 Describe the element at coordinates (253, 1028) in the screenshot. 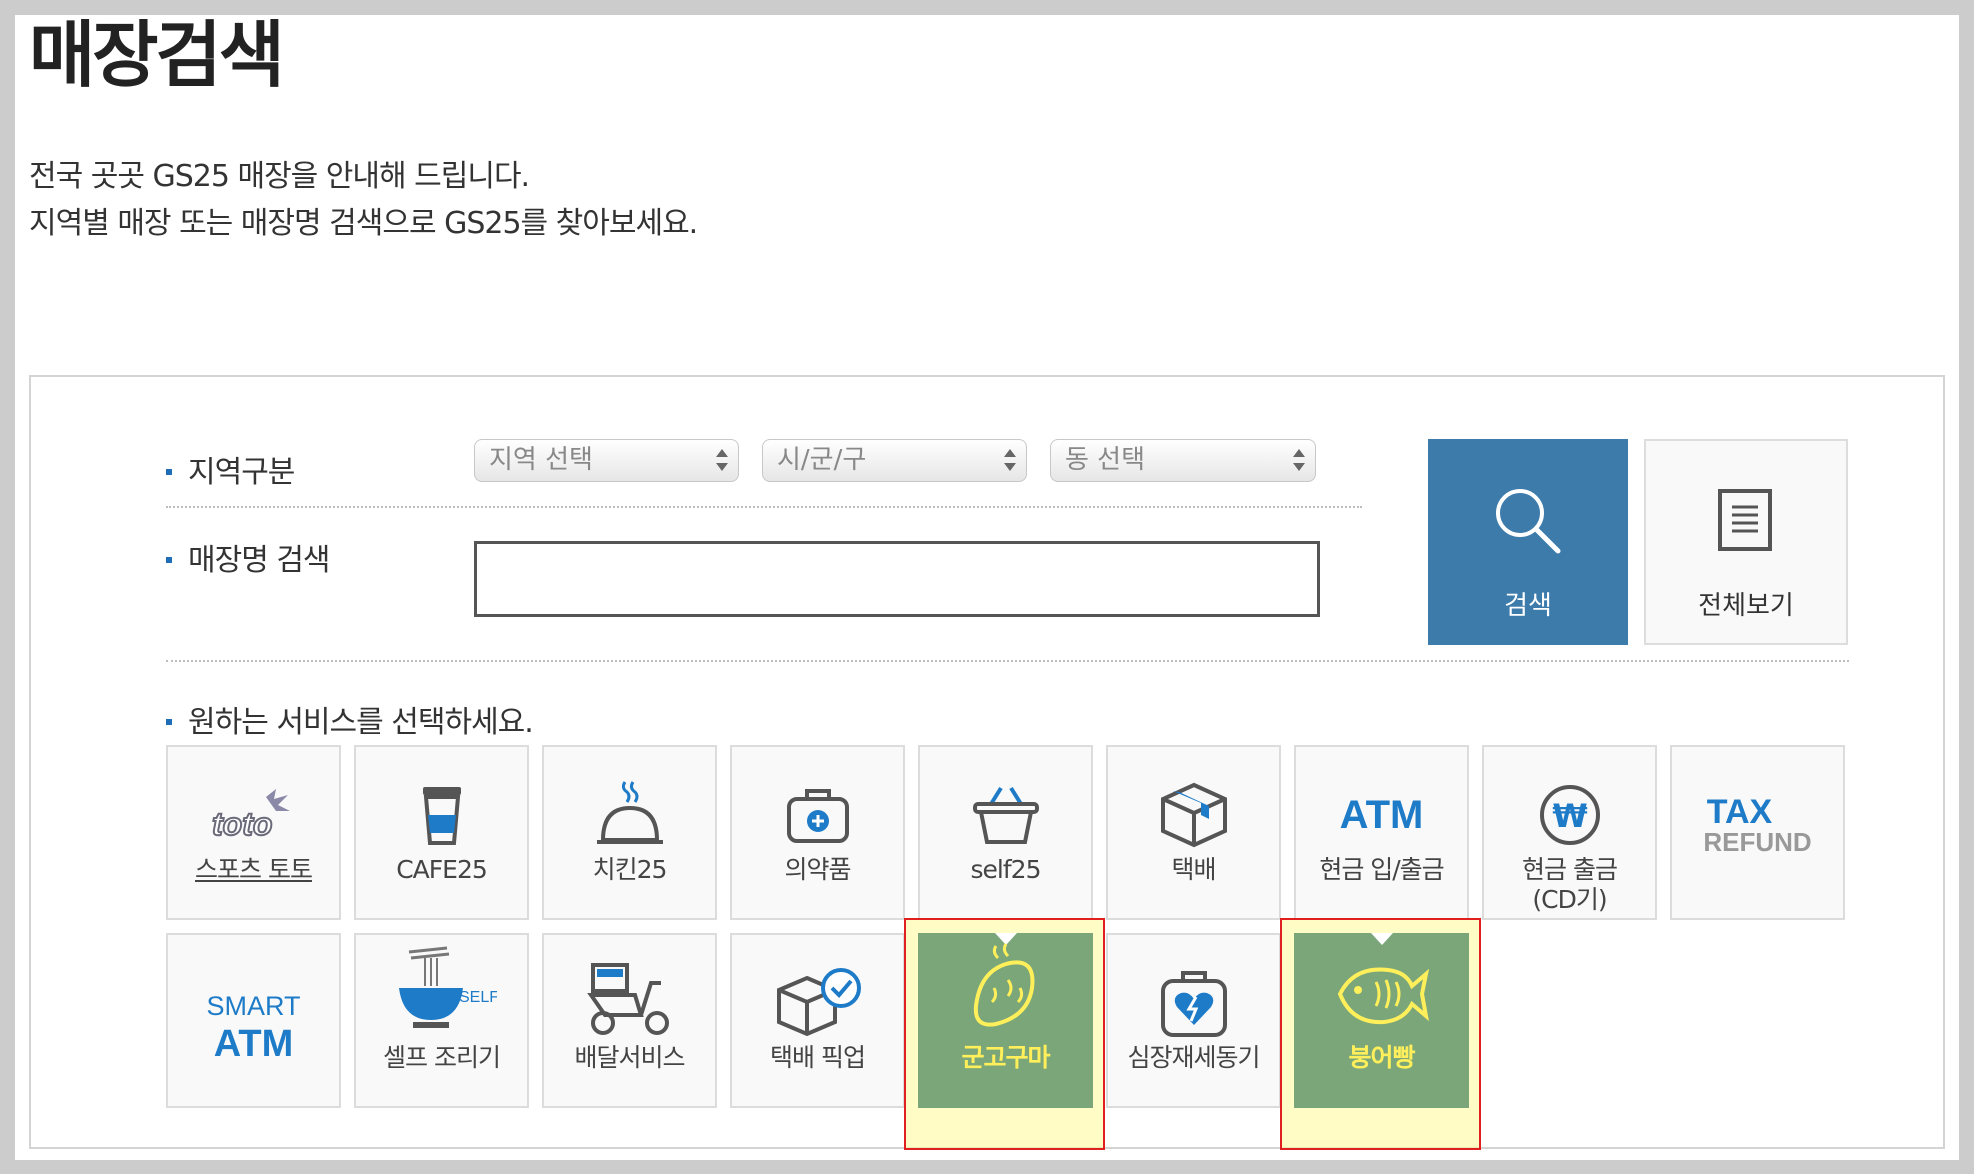

I see `smart-atm-icon: SMART ATM` at that location.